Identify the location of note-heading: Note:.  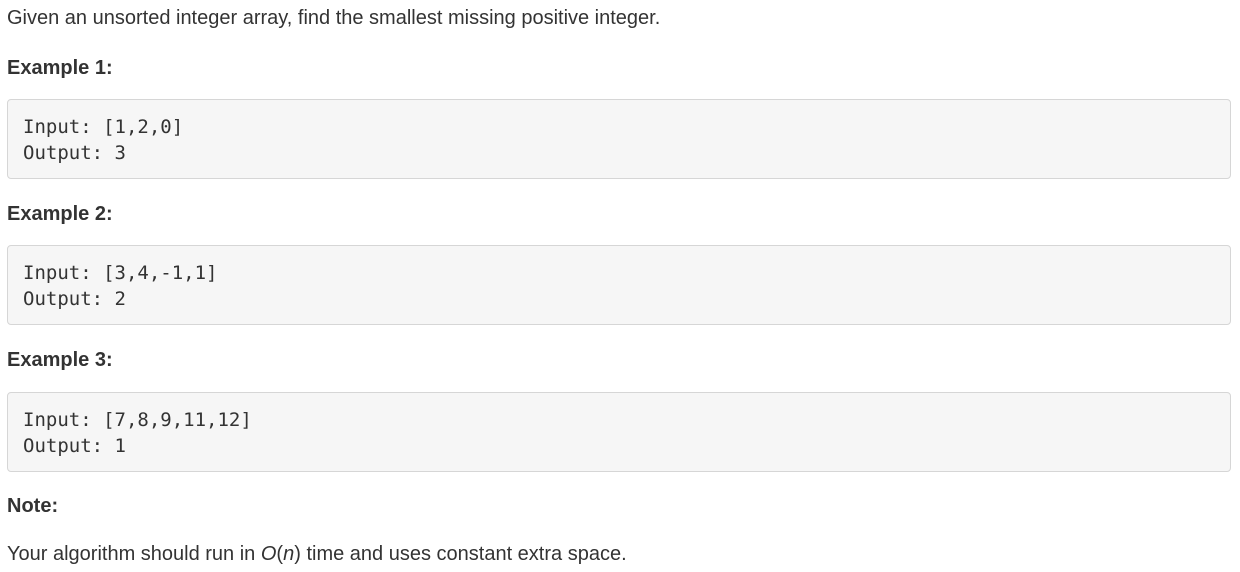
(33, 506).